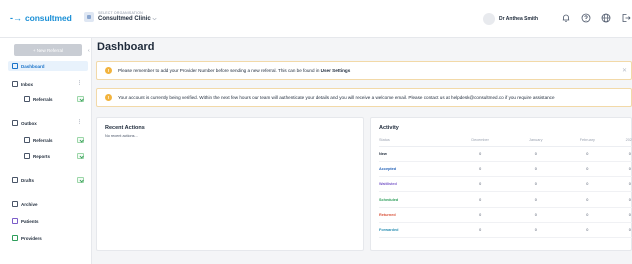 This screenshot has width=632, height=264. I want to click on bell-icon, so click(566, 18).